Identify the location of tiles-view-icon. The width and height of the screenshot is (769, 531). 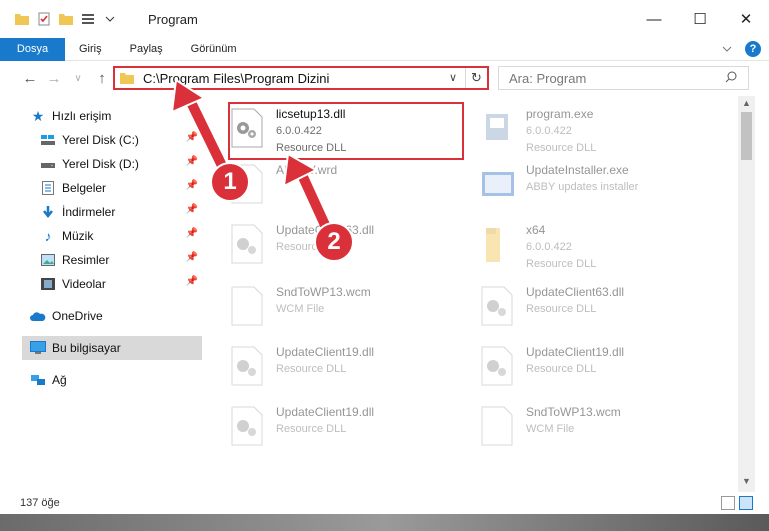
(746, 503).